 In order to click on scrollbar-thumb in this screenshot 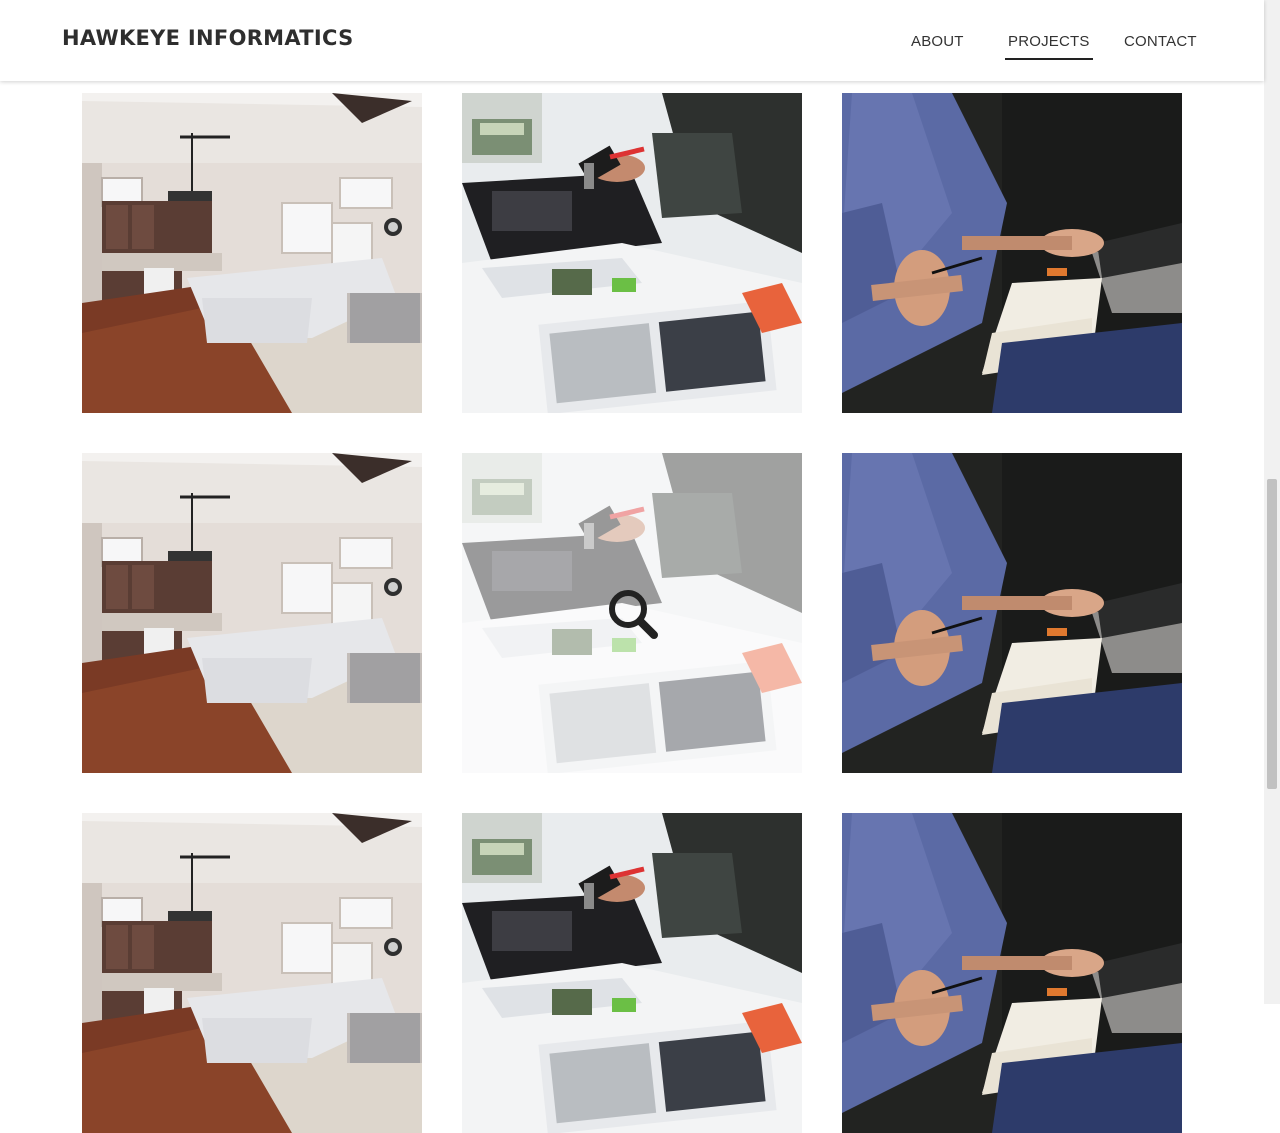, I will do `click(1272, 634)`.